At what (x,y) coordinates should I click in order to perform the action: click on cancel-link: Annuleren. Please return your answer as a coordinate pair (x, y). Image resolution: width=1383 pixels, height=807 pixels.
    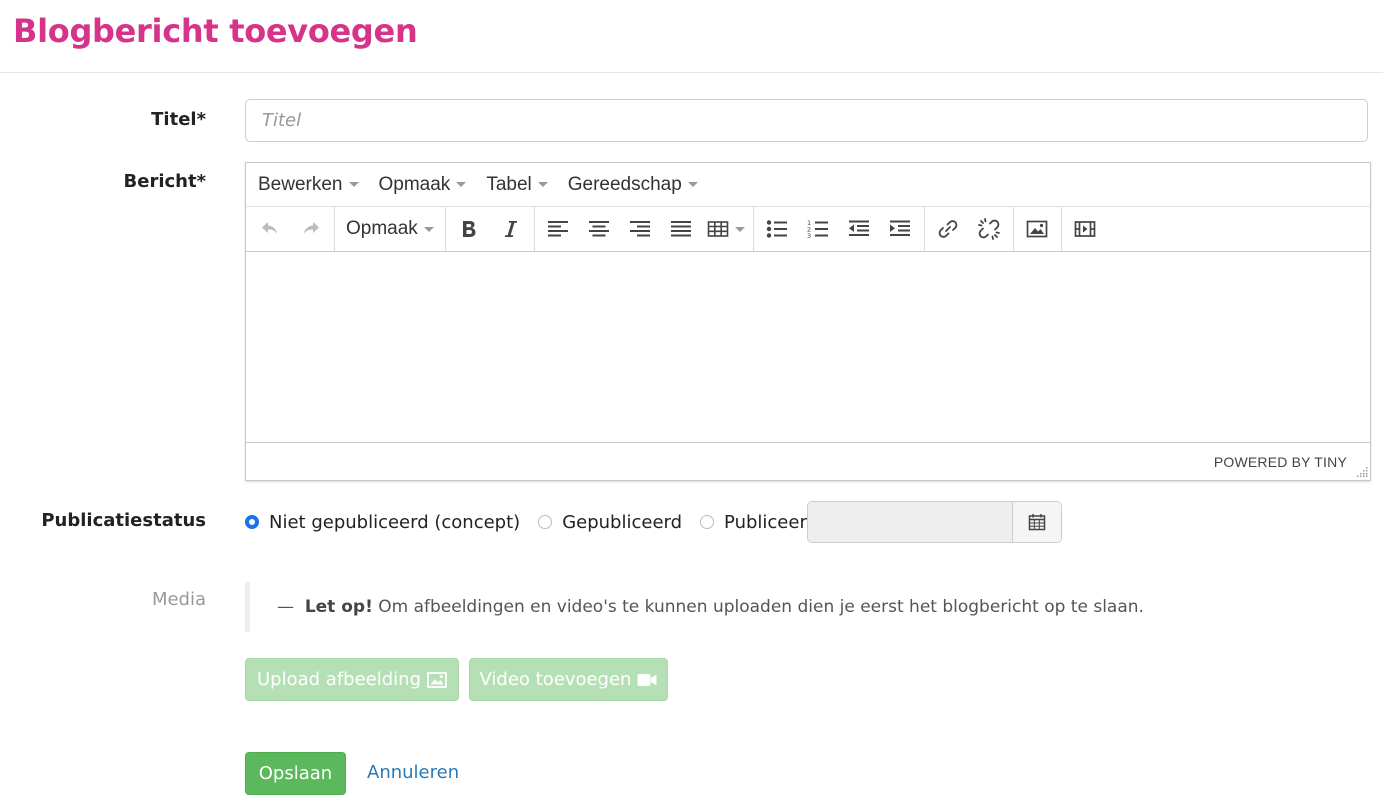
    Looking at the image, I should click on (413, 772).